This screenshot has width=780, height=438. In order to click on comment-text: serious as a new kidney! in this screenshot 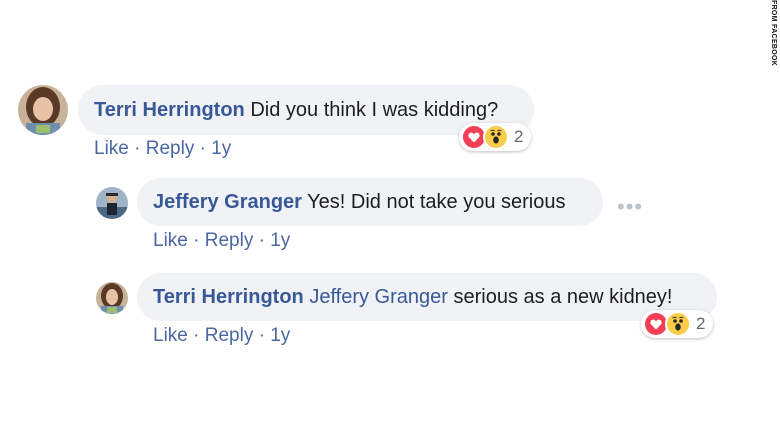, I will do `click(563, 297)`.